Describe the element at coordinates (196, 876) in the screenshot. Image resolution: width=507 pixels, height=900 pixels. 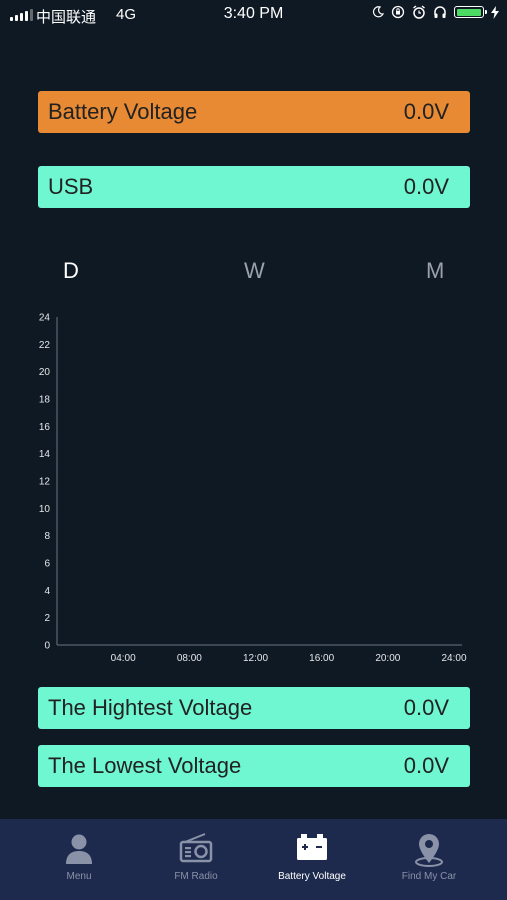
I see `tab-fm-radio-label: FM Radio` at that location.